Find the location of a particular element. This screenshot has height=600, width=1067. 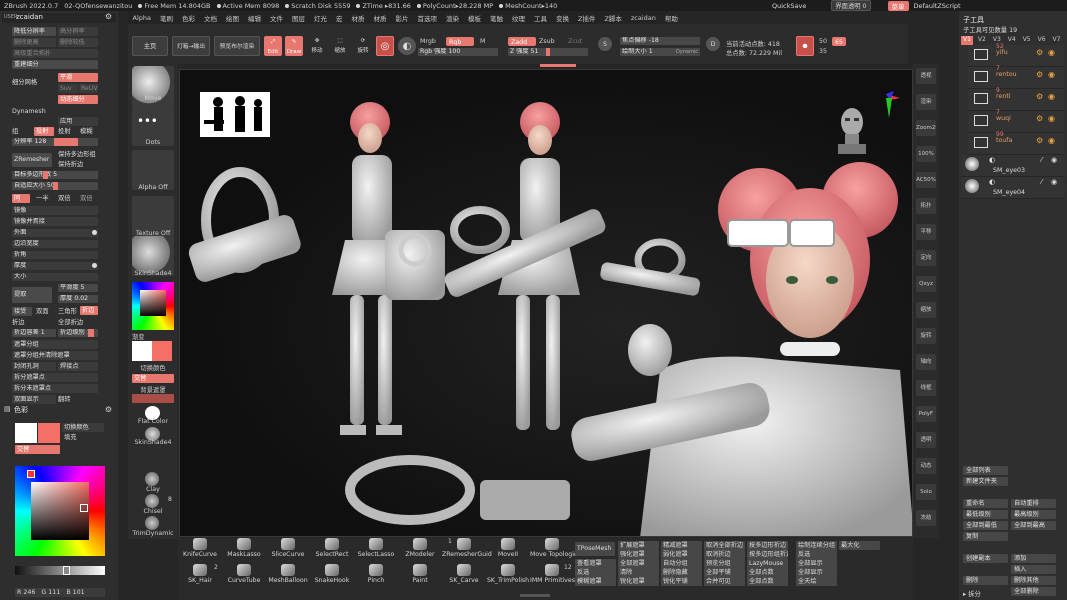

close-holes-button: 封闭孔洞 is located at coordinates (34, 366).